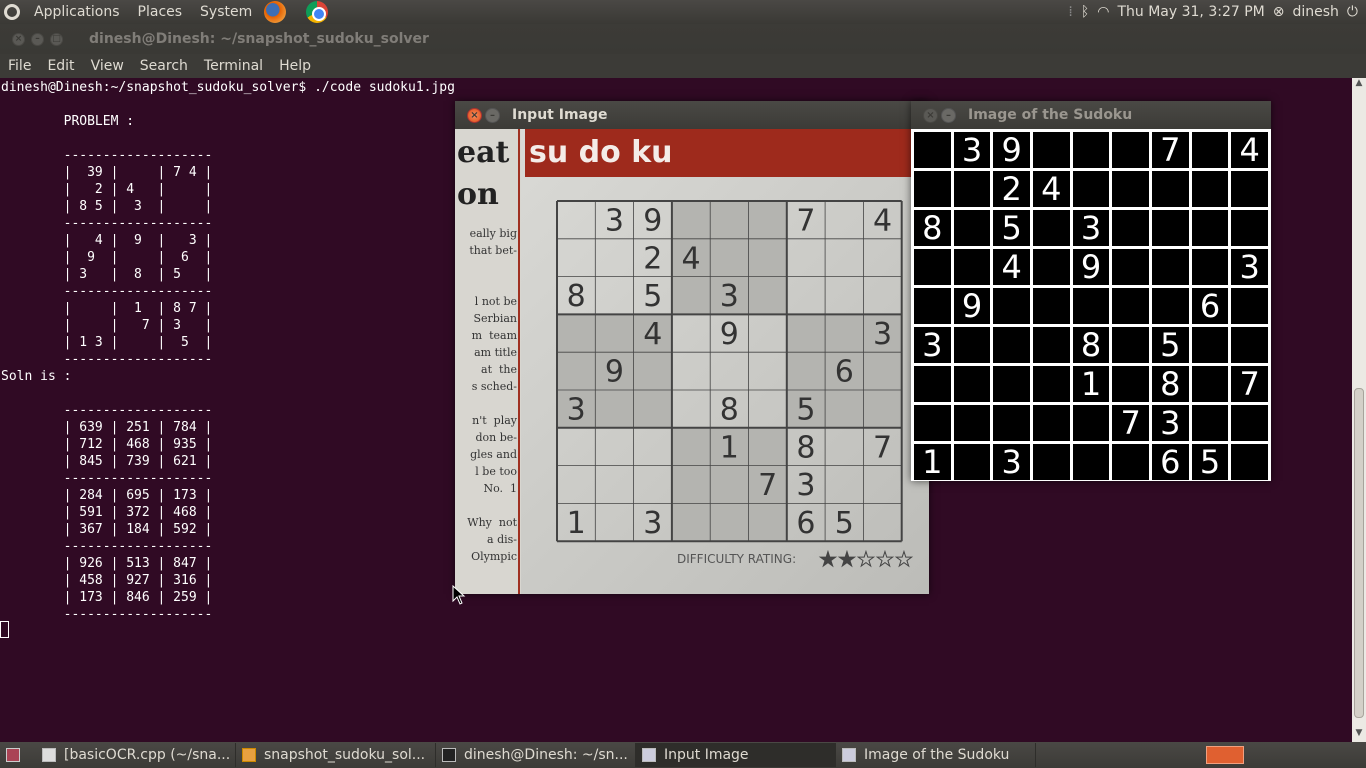 This screenshot has width=1366, height=768. What do you see at coordinates (1210, 306) in the screenshot?
I see `binarized-cell: 6` at bounding box center [1210, 306].